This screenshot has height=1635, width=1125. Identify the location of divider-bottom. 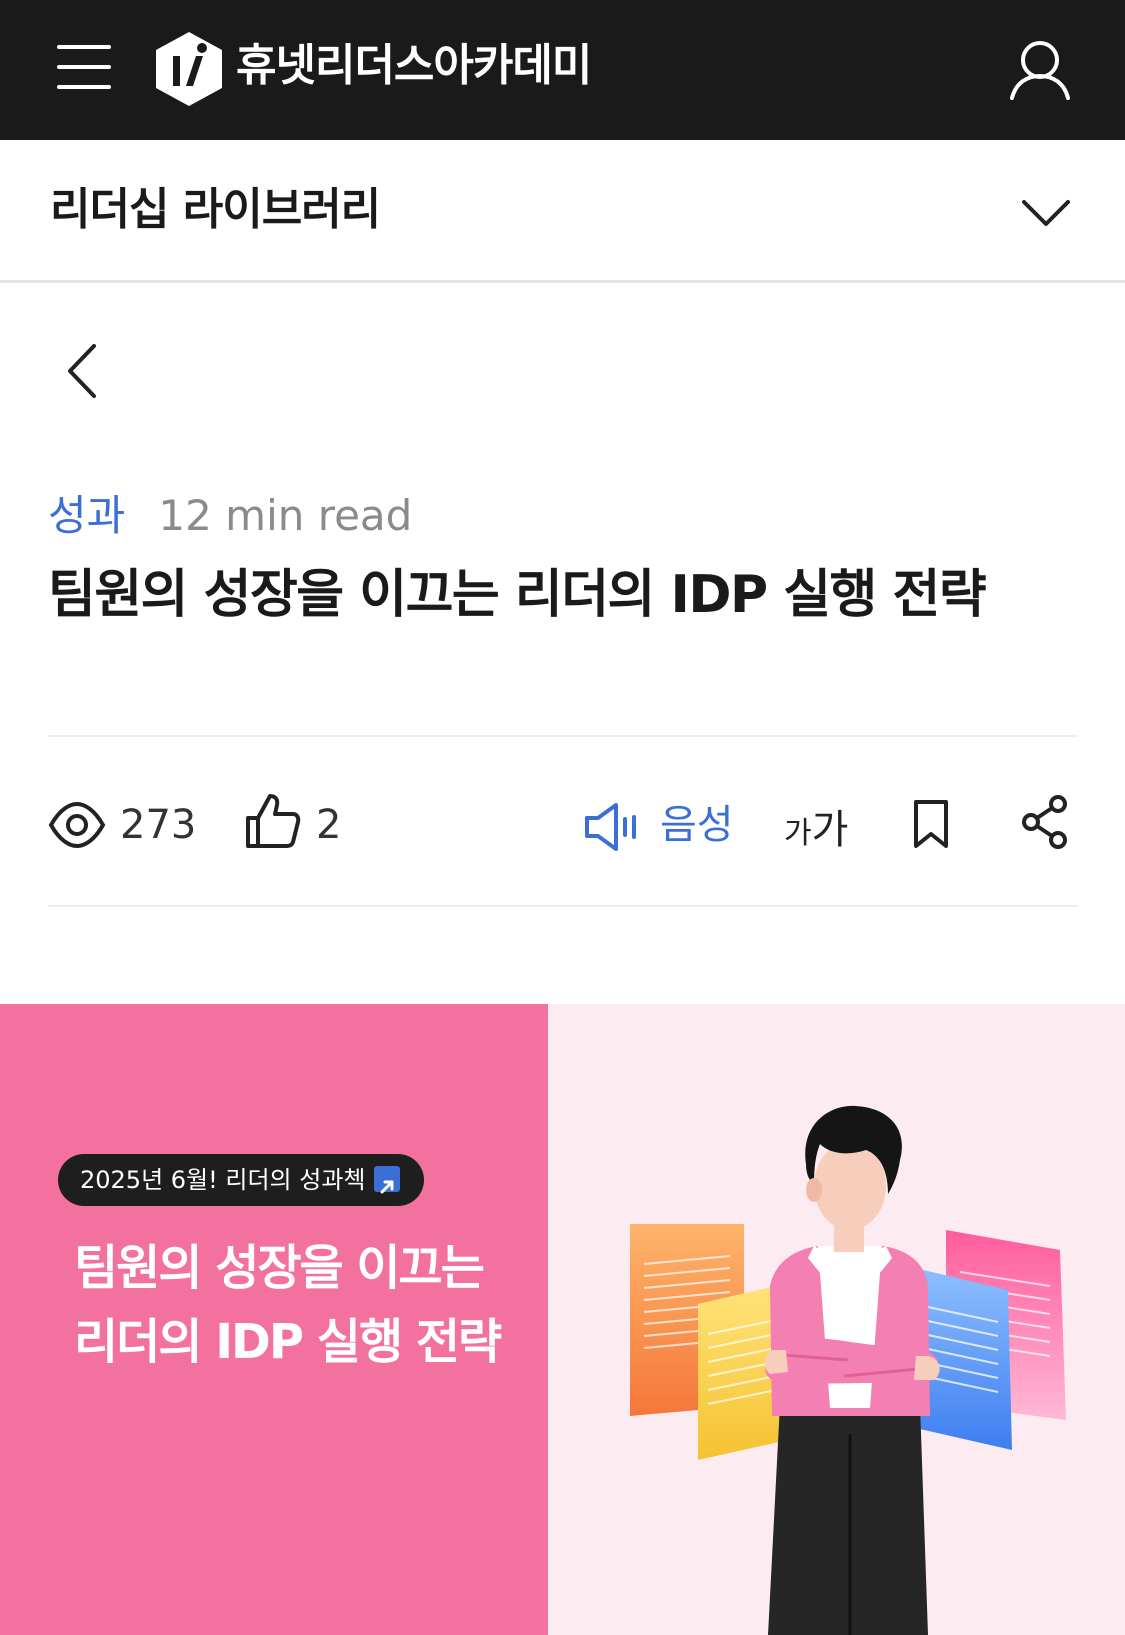
(563, 906).